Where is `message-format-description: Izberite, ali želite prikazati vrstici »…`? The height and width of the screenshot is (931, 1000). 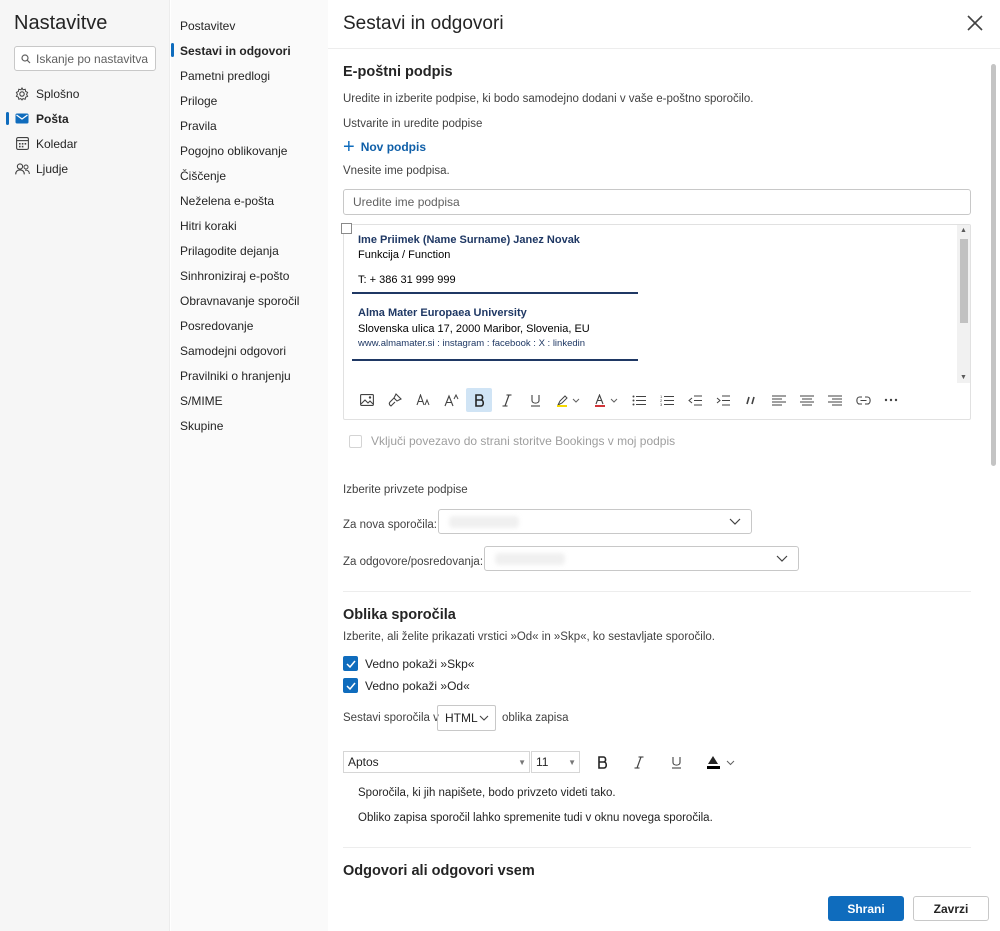 message-format-description: Izberite, ali želite prikazati vrstici »… is located at coordinates (529, 637).